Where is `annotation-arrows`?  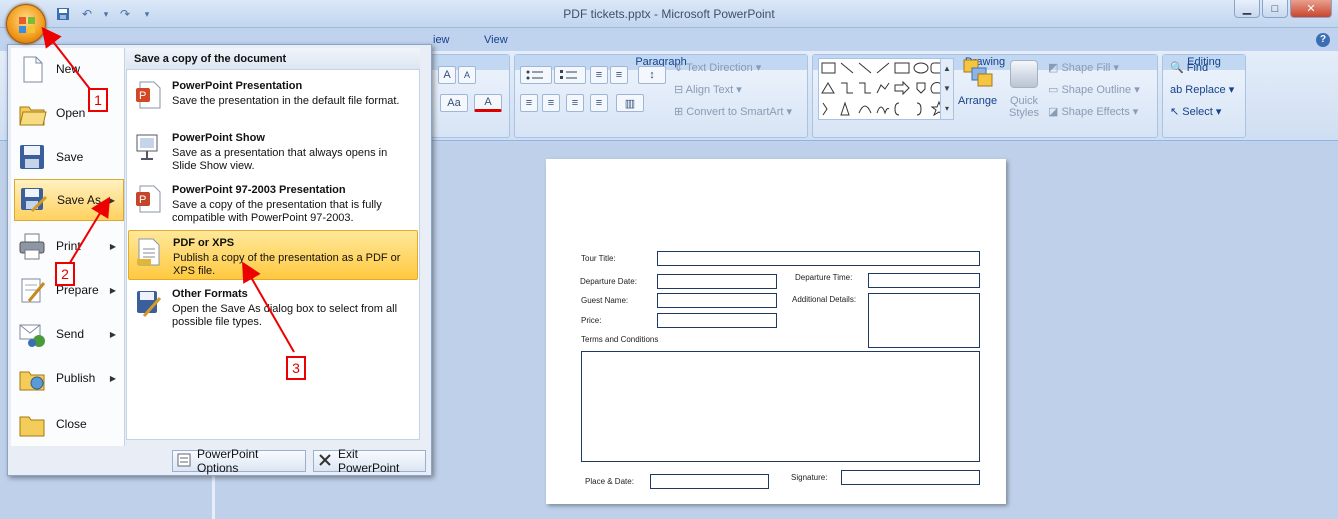 annotation-arrows is located at coordinates (168, 189).